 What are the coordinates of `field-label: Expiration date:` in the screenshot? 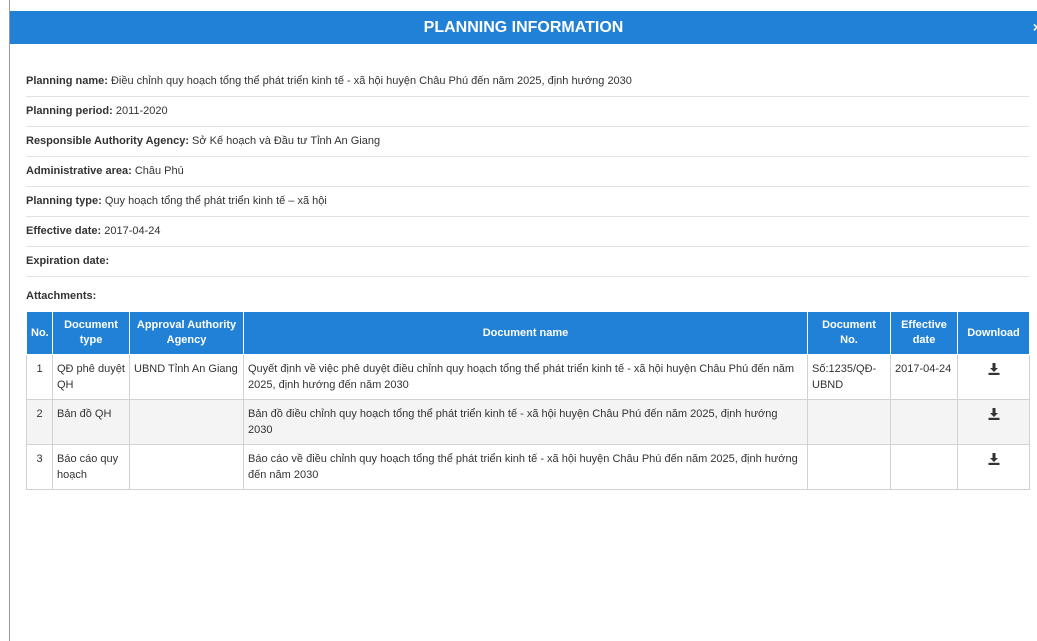 It's located at (68, 261).